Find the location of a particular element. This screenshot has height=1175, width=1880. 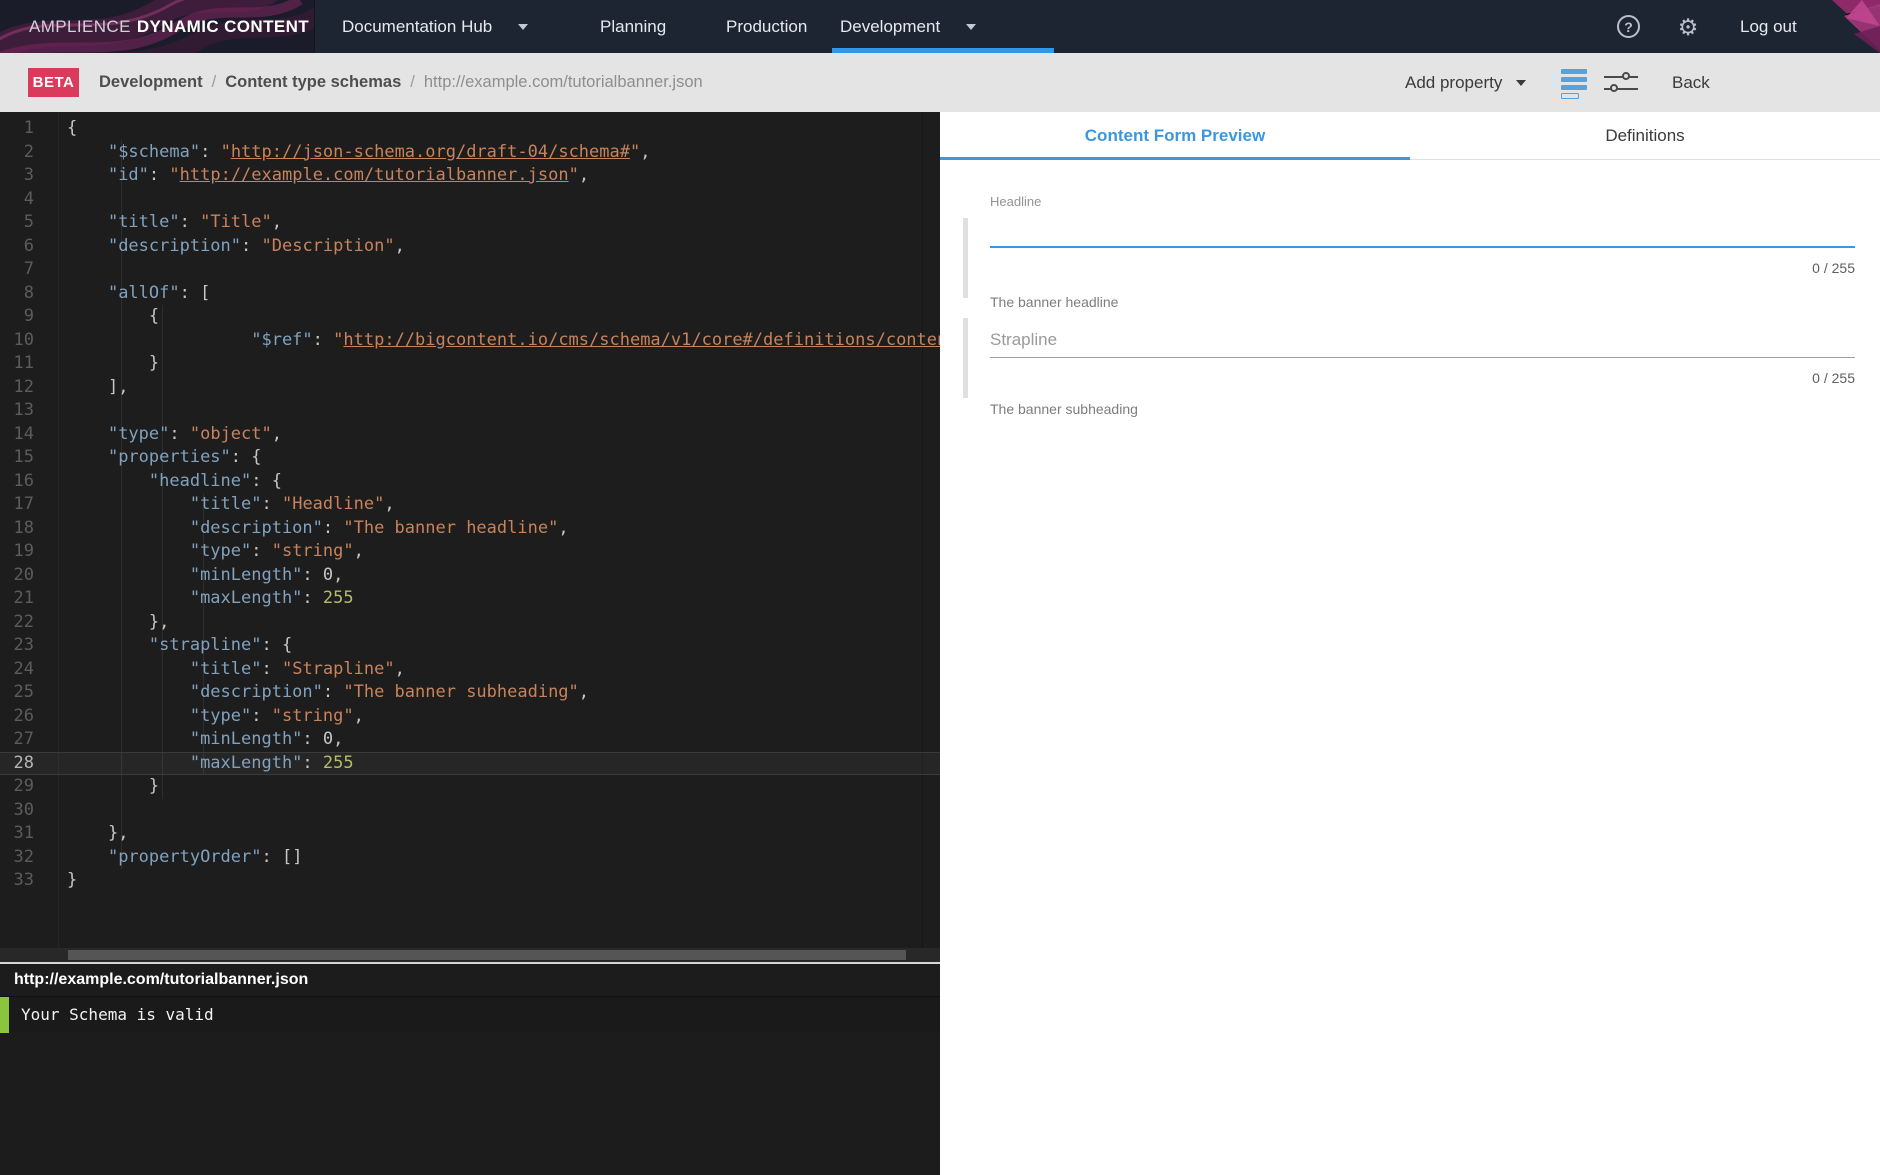

code-line: 14 "type": "object", is located at coordinates (470, 435).